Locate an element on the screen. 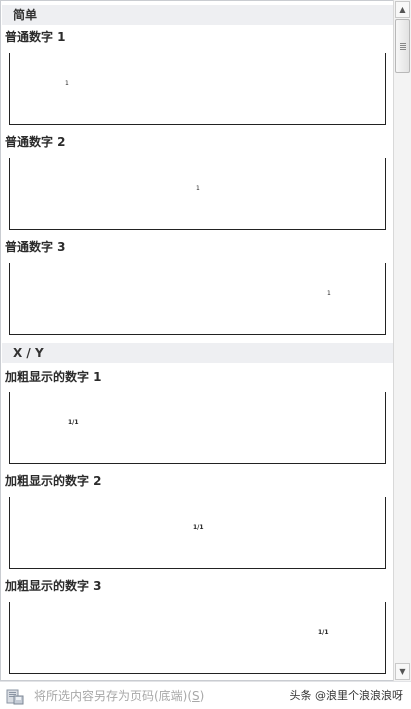  save-accelerator-key: S is located at coordinates (196, 696).